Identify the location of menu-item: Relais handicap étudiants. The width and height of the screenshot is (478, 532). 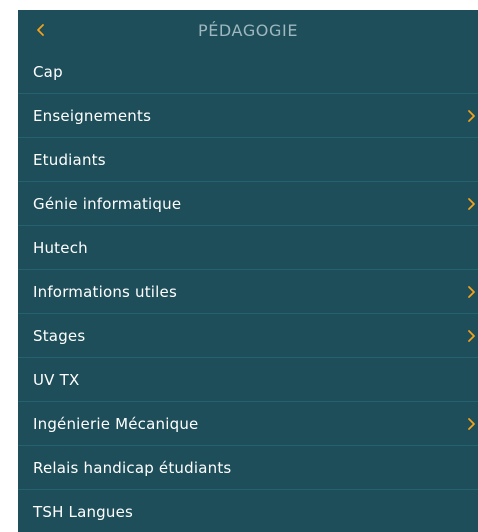
(248, 468).